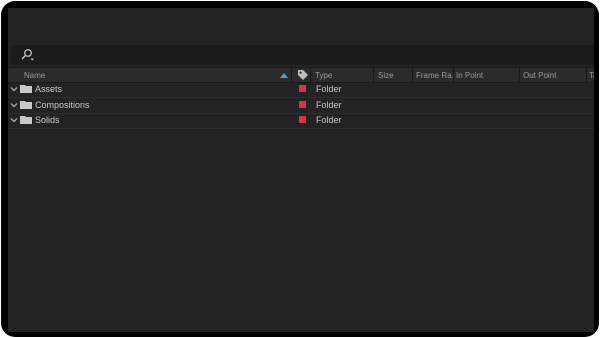 The image size is (600, 338). I want to click on project-item-row: Assets Folder, so click(301, 90).